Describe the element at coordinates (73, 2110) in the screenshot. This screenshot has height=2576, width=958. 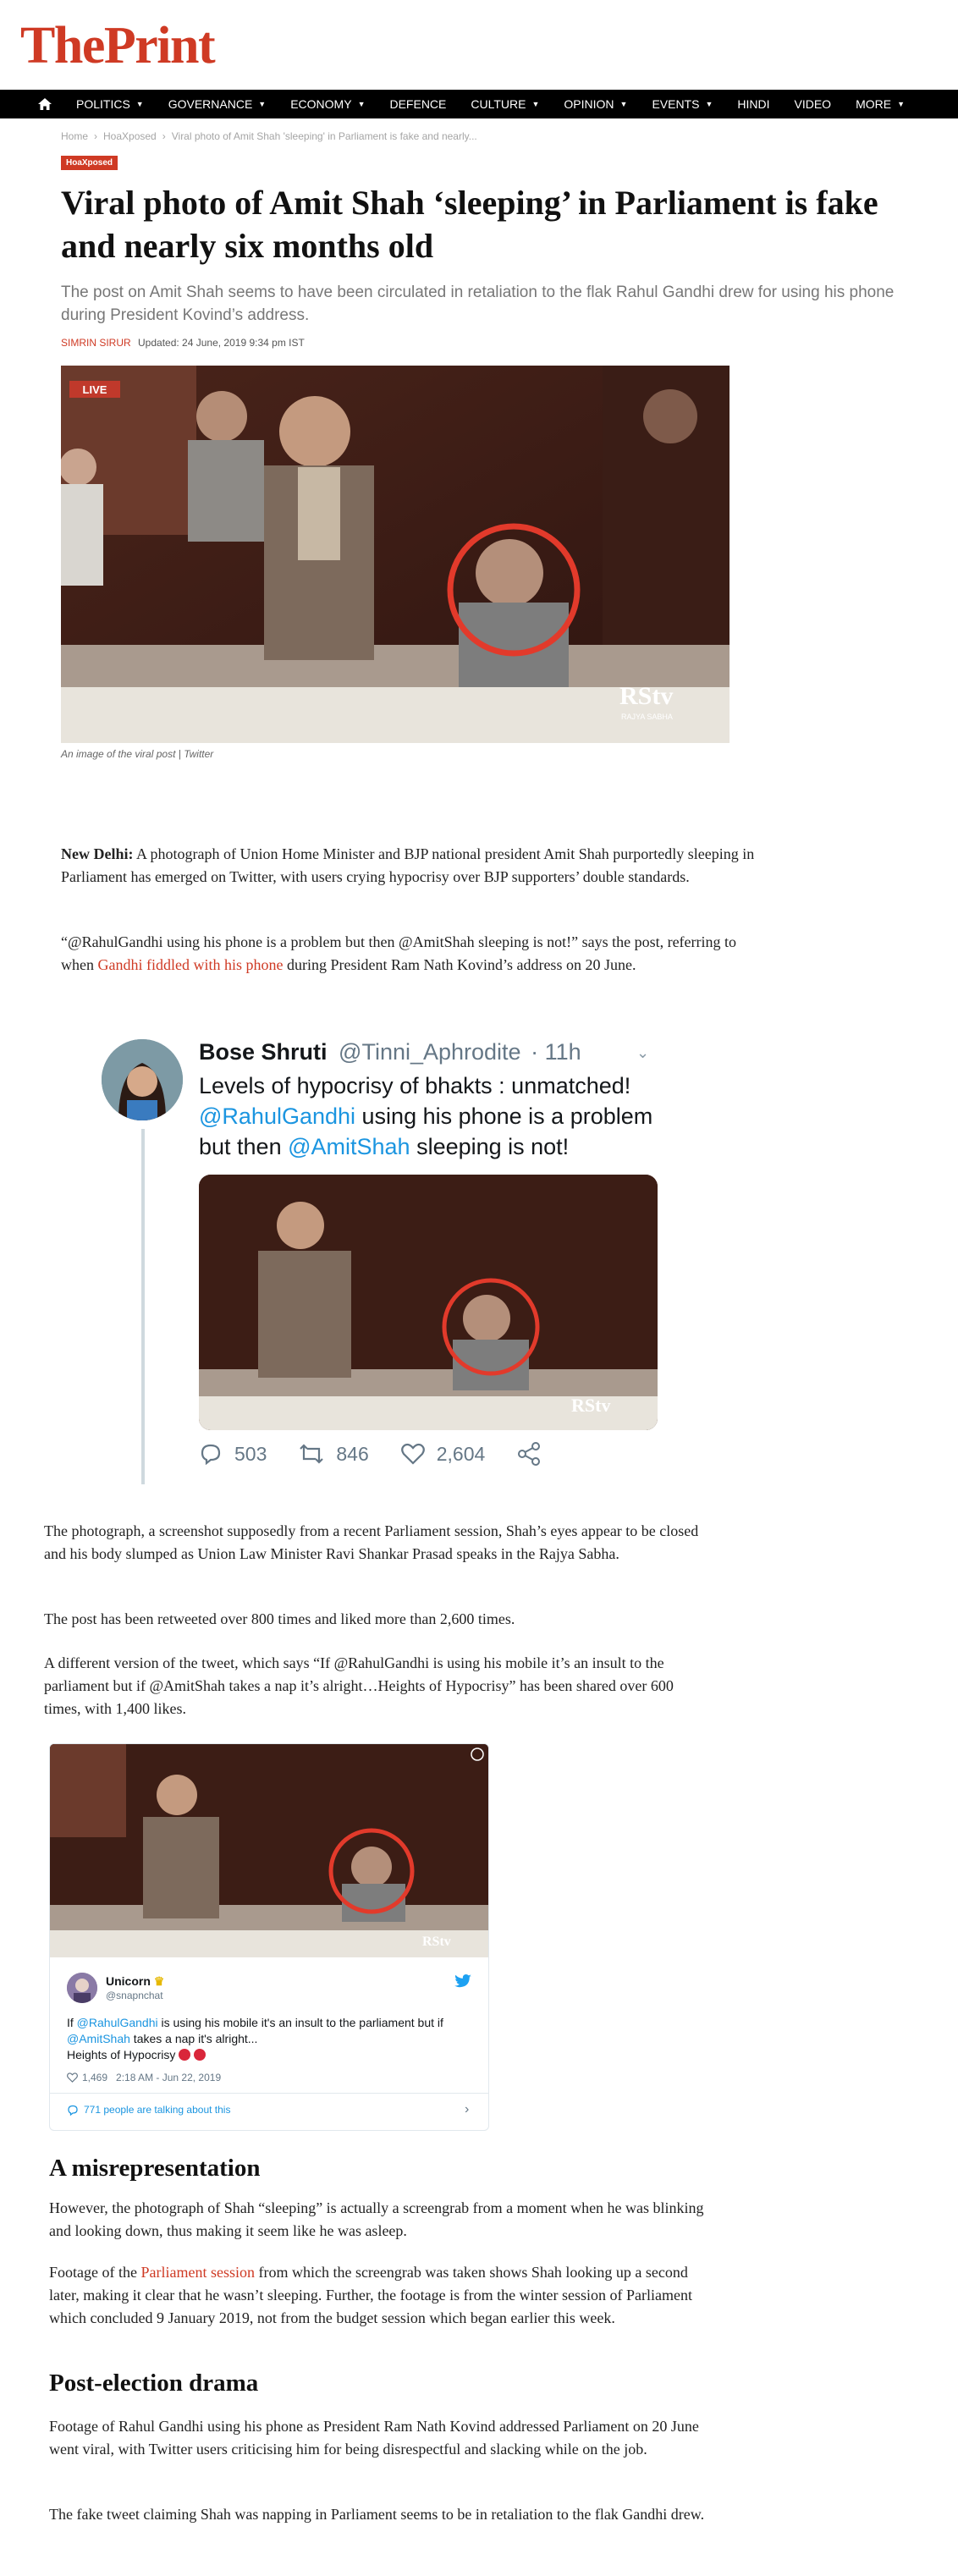
I see `tweet2-comment-icon` at that location.